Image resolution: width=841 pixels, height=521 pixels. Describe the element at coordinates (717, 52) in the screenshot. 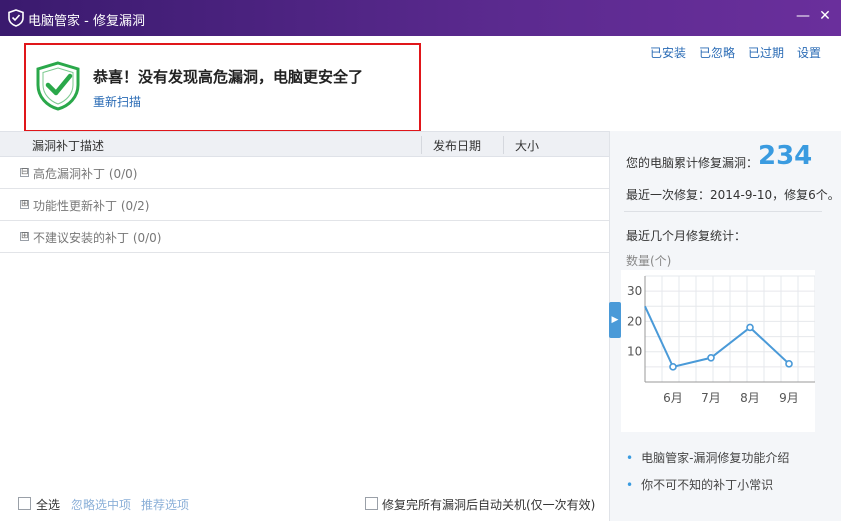

I see `ignored-link: 已忽略` at that location.